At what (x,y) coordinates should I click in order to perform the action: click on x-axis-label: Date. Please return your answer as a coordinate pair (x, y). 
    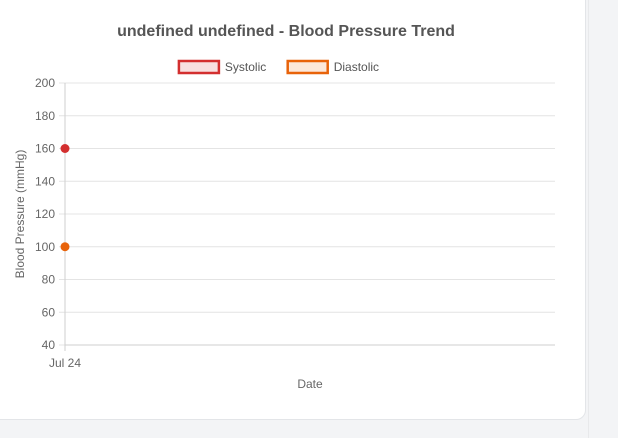
    Looking at the image, I should click on (310, 384).